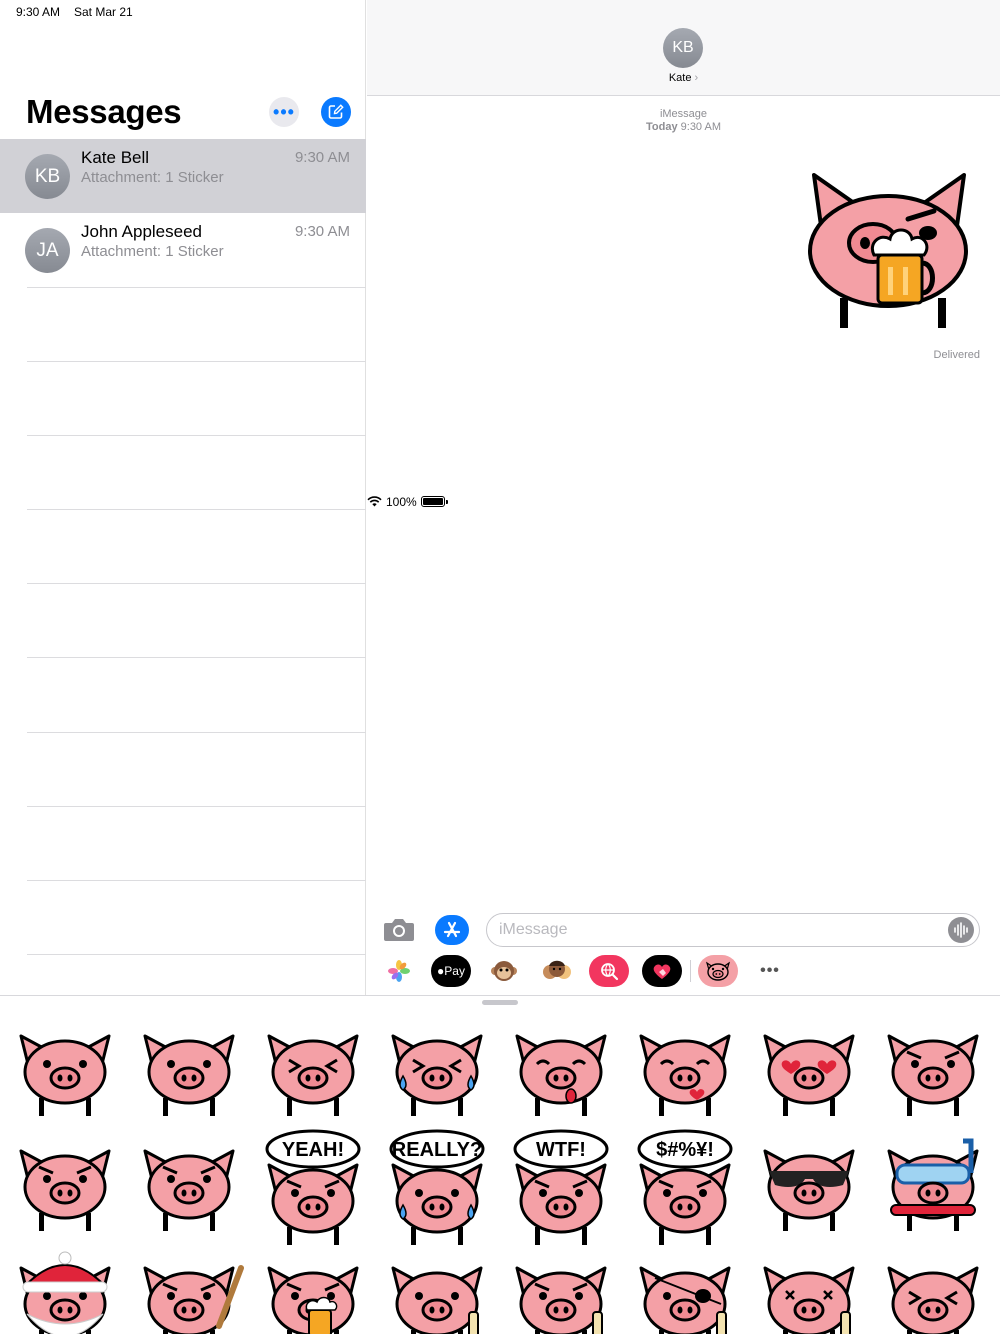  I want to click on sticker-pig-really: REALLY?, so click(437, 1187).